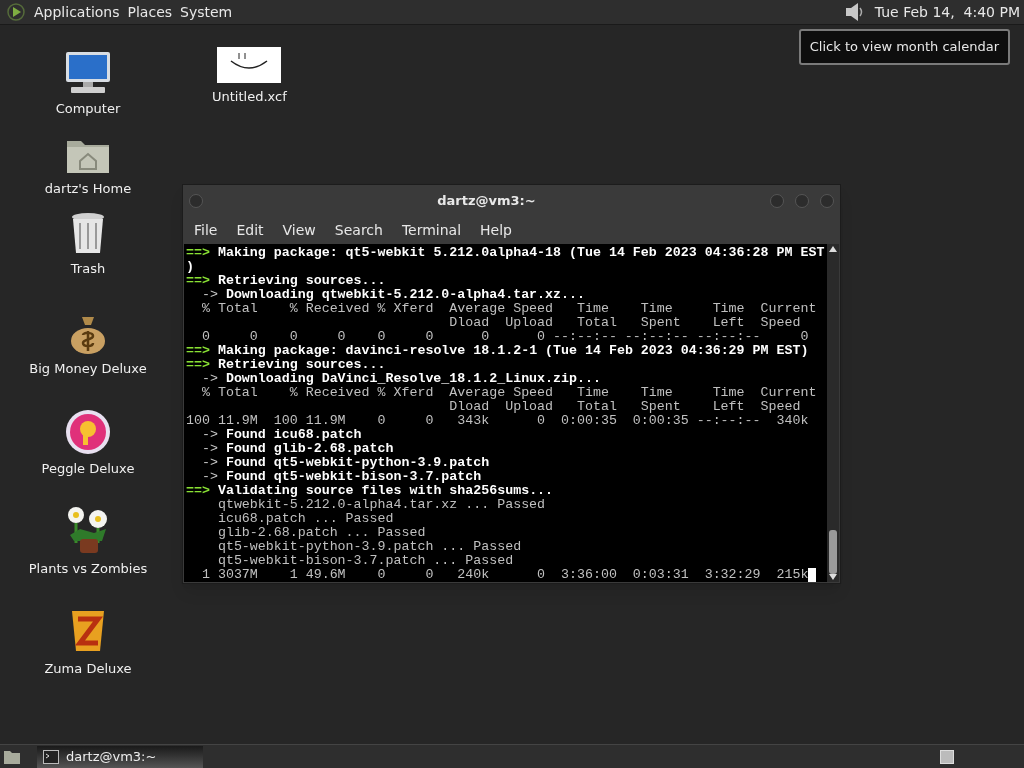 The image size is (1024, 768). What do you see at coordinates (88, 368) in the screenshot?
I see `desktop-icon-label: Big Money Deluxe` at bounding box center [88, 368].